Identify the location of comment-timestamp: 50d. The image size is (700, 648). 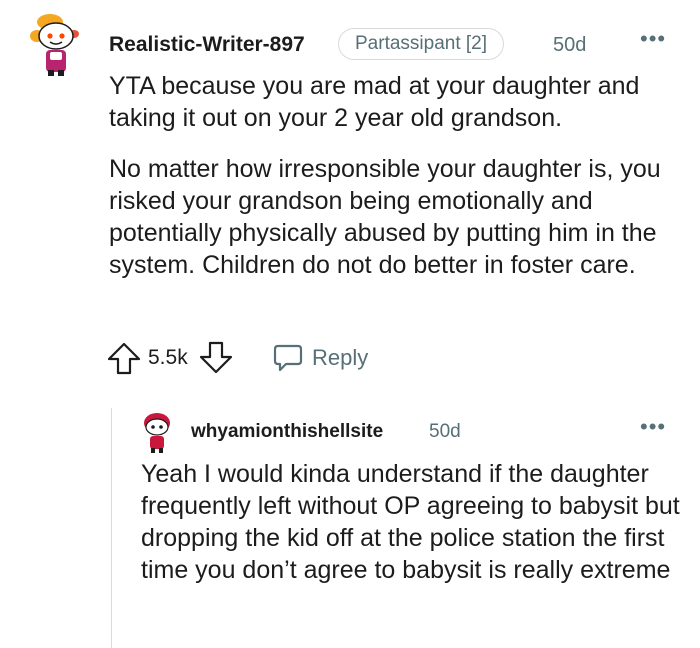
(570, 45).